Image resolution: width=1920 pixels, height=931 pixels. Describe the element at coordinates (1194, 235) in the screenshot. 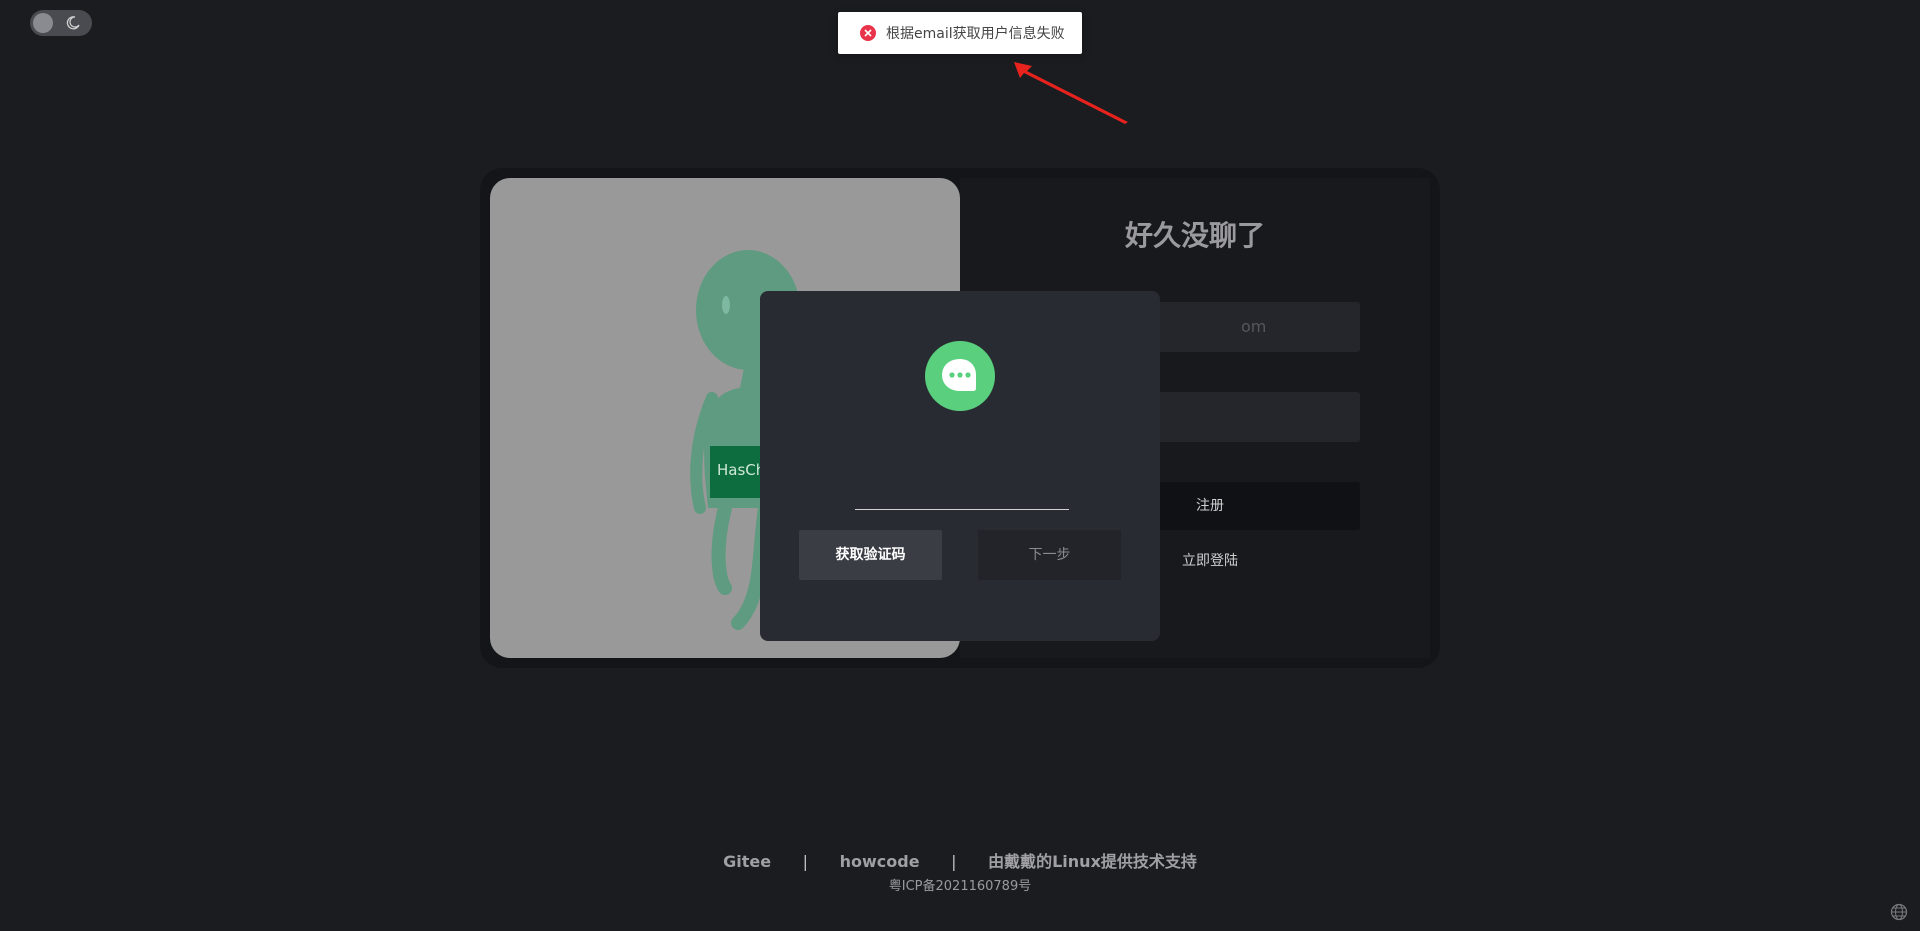

I see `form-title: 好久没聊了` at that location.